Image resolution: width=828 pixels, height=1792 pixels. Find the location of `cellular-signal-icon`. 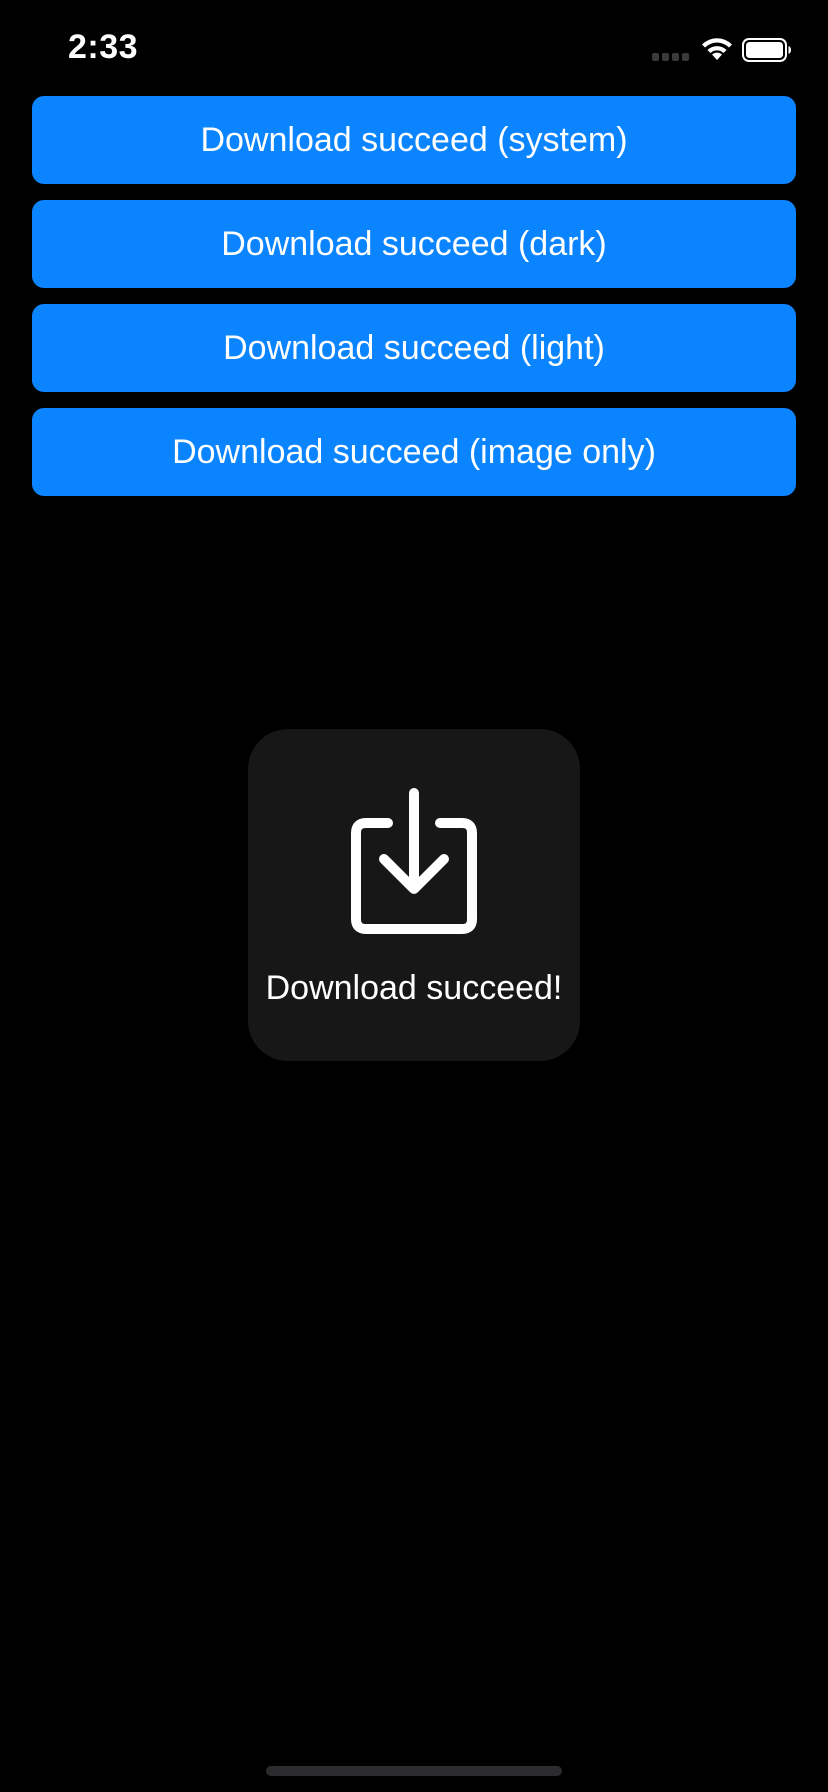

cellular-signal-icon is located at coordinates (672, 57).